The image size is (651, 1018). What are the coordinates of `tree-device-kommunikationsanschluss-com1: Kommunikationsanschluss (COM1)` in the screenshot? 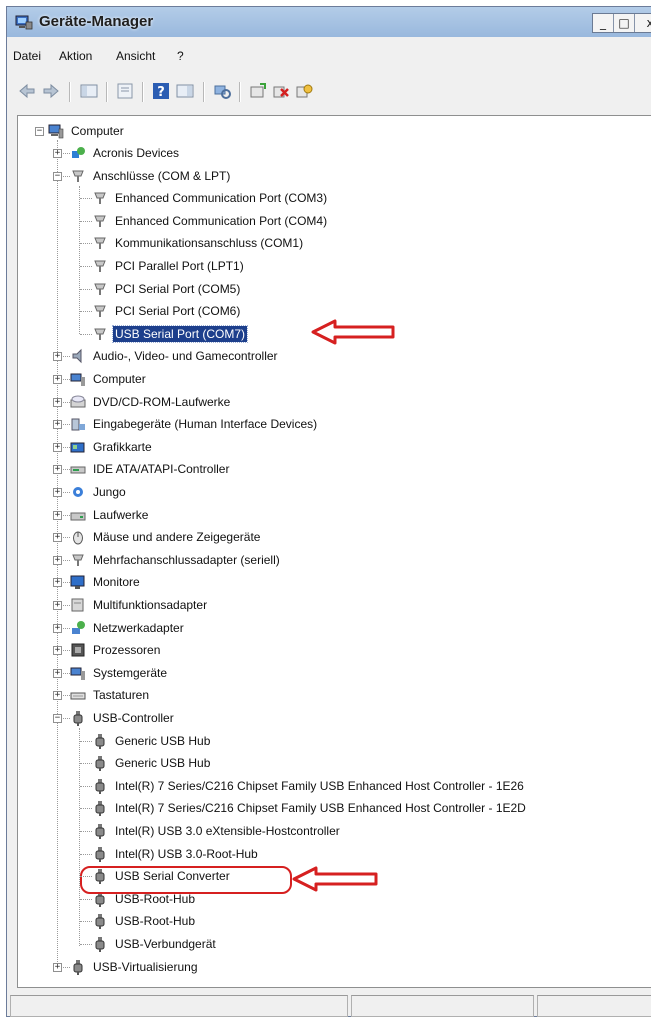 It's located at (198, 243).